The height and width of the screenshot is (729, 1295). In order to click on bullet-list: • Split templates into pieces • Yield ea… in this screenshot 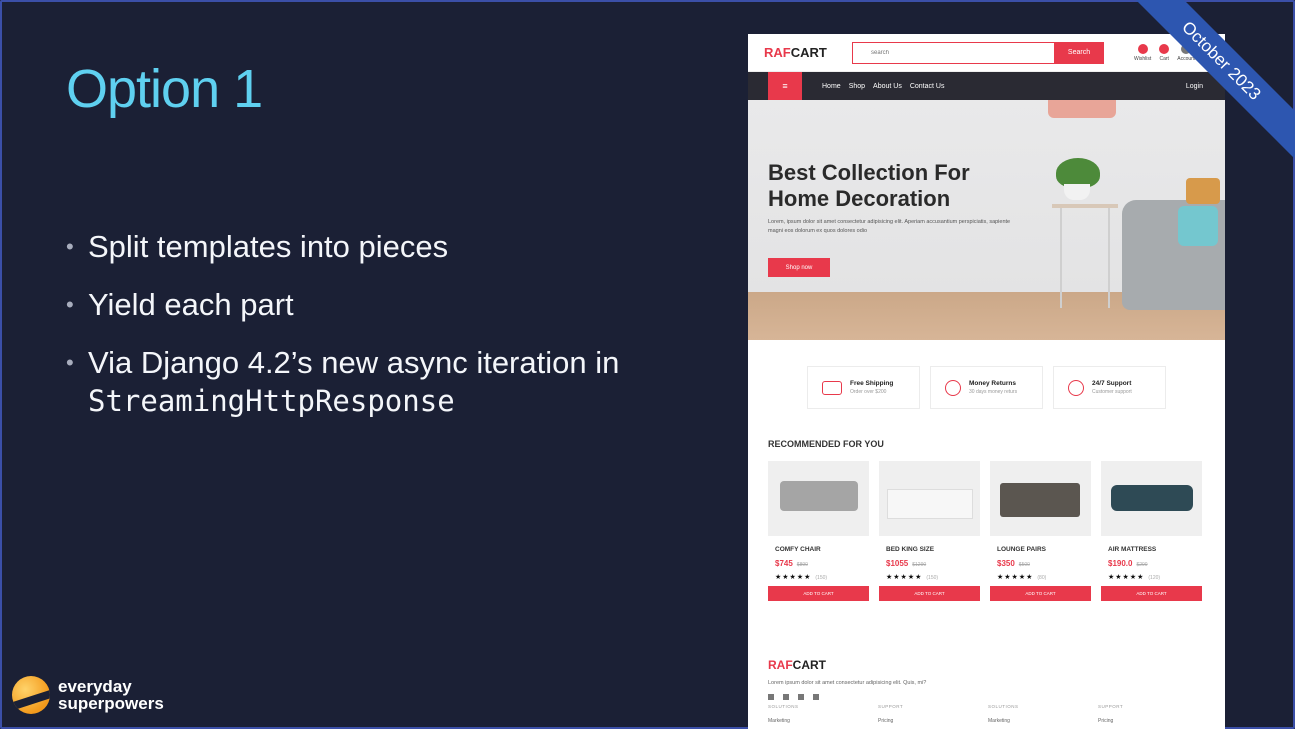, I will do `click(386, 334)`.